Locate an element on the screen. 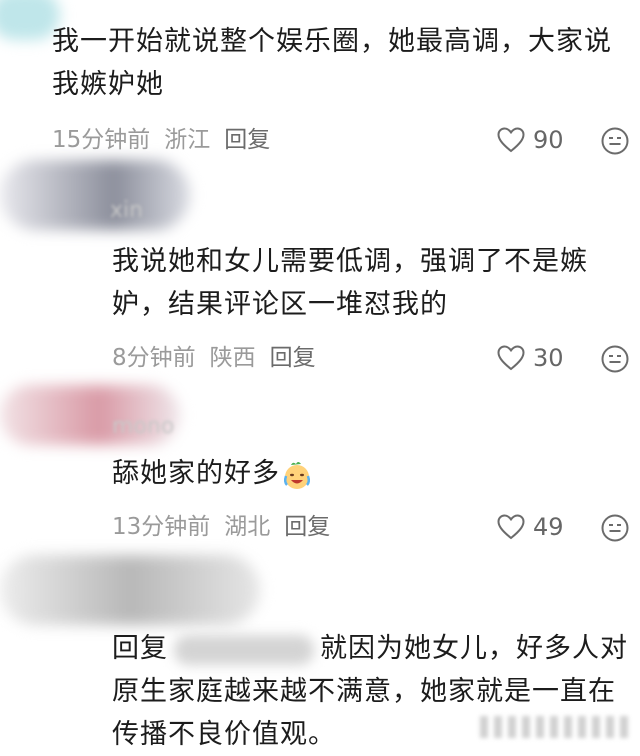  like-count: 49 is located at coordinates (548, 527).